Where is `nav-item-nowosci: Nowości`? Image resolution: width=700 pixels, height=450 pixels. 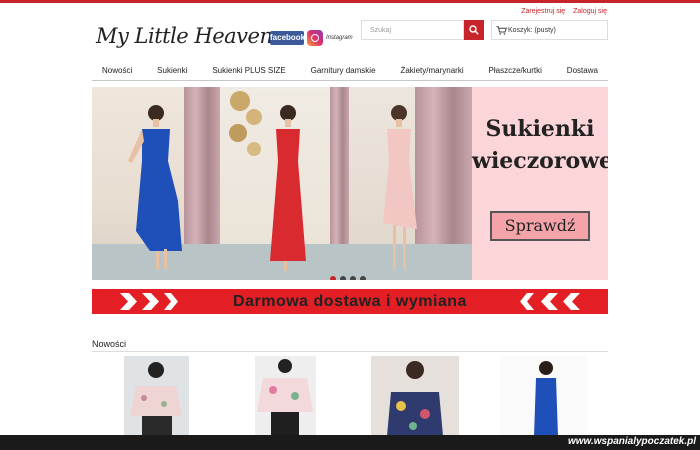 nav-item-nowosci: Nowości is located at coordinates (117, 73).